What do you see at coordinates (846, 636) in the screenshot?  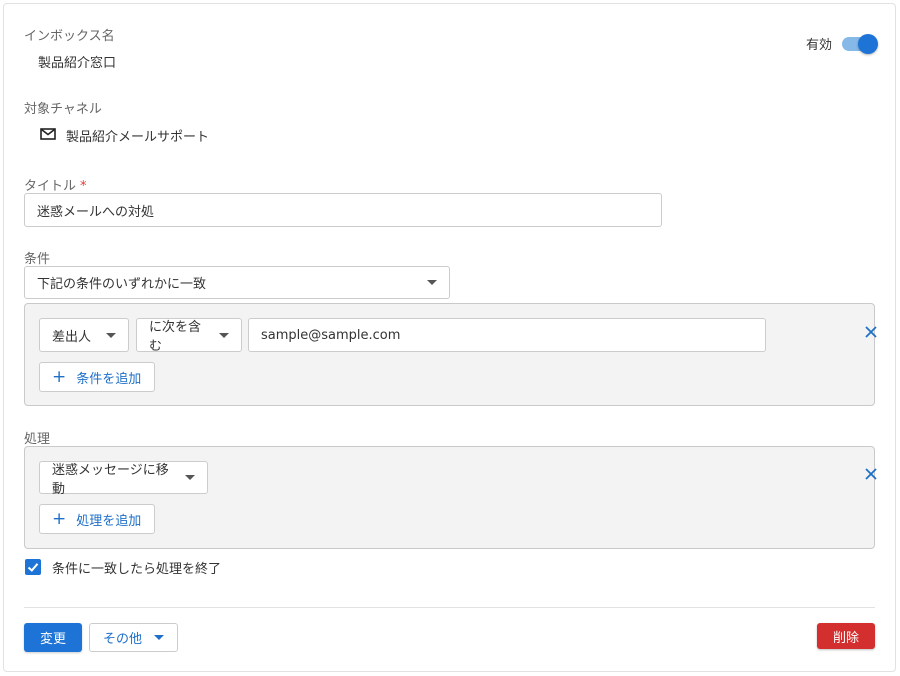 I see `delete-button: 削除` at bounding box center [846, 636].